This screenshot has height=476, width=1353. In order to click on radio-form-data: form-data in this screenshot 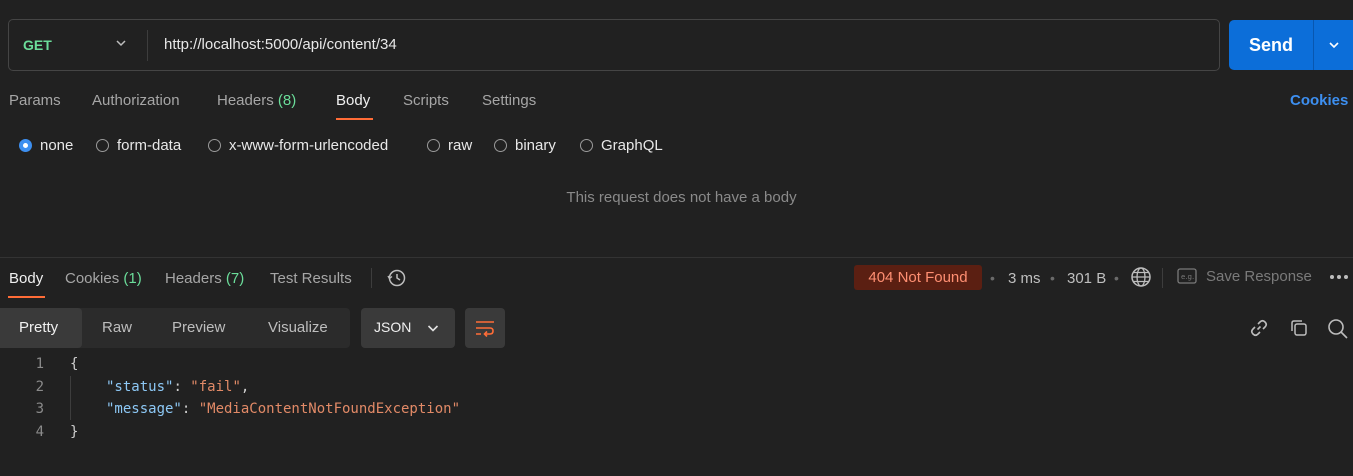, I will do `click(138, 145)`.